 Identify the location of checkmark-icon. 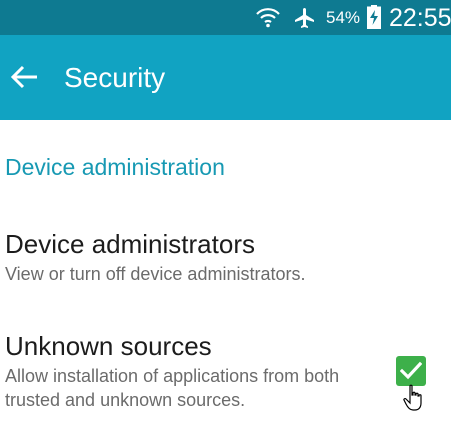
(411, 370).